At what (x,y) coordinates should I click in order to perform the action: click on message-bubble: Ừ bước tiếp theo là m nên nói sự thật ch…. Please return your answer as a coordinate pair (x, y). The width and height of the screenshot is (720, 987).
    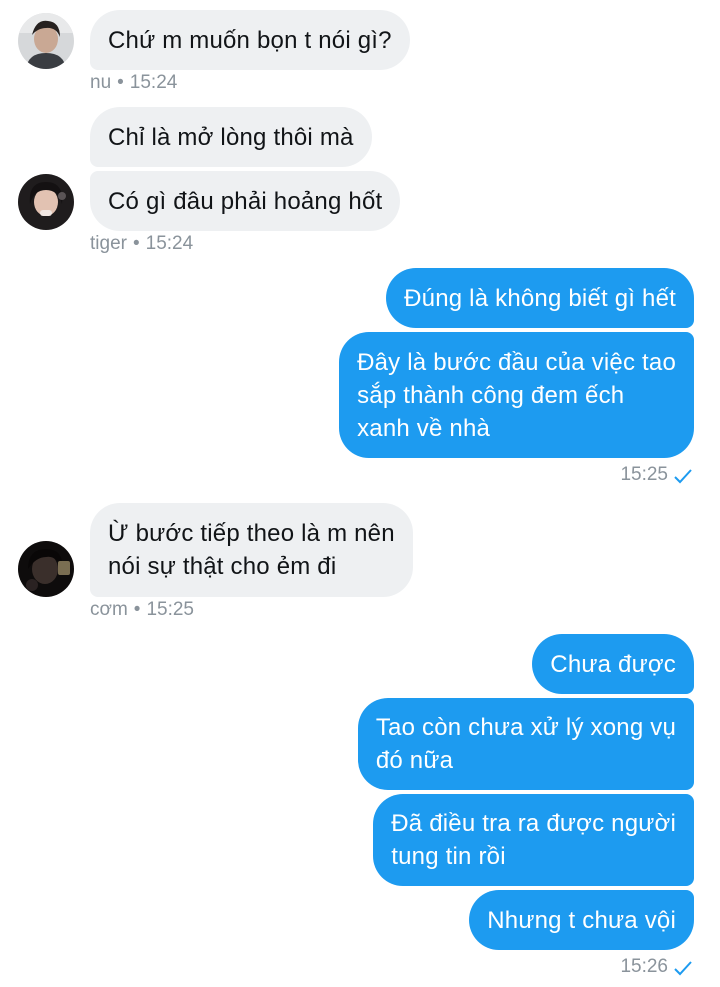
    Looking at the image, I should click on (251, 550).